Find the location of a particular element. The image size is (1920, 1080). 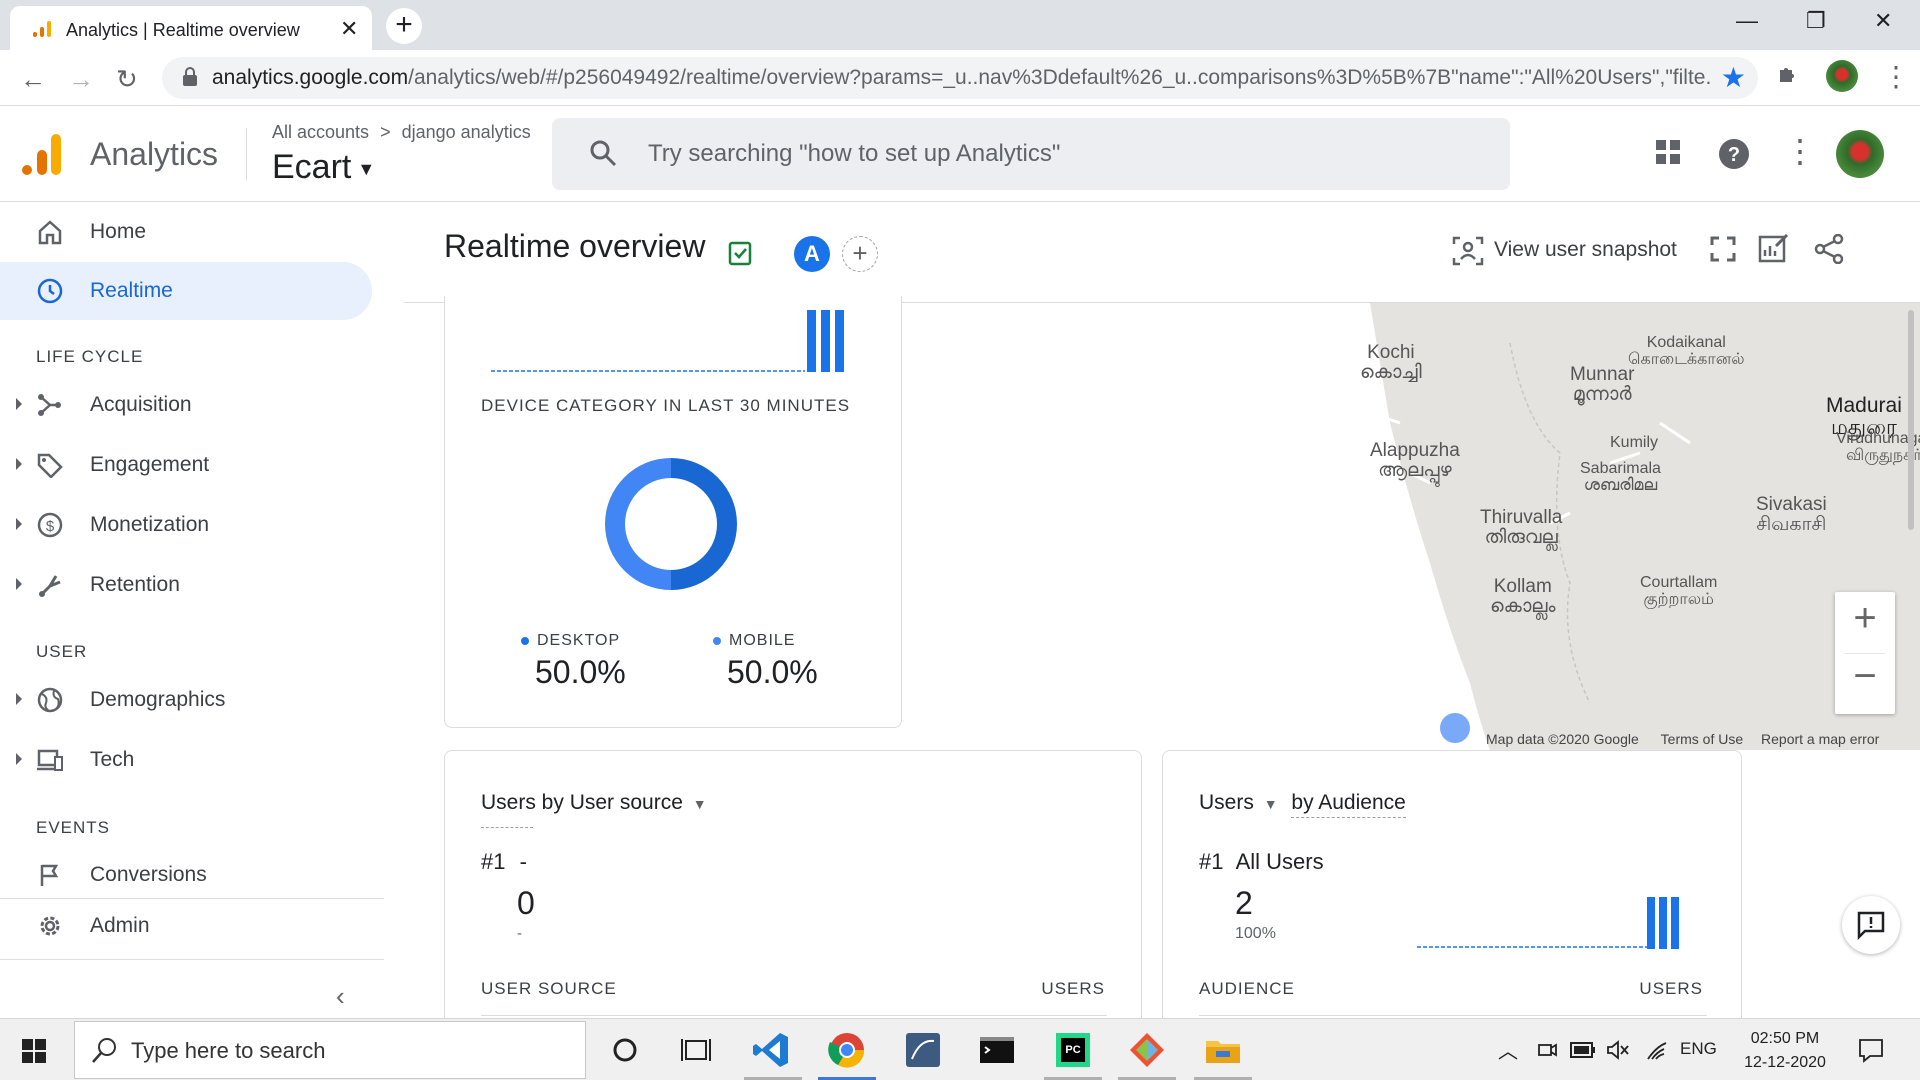

battery-icon is located at coordinates (1583, 1050).